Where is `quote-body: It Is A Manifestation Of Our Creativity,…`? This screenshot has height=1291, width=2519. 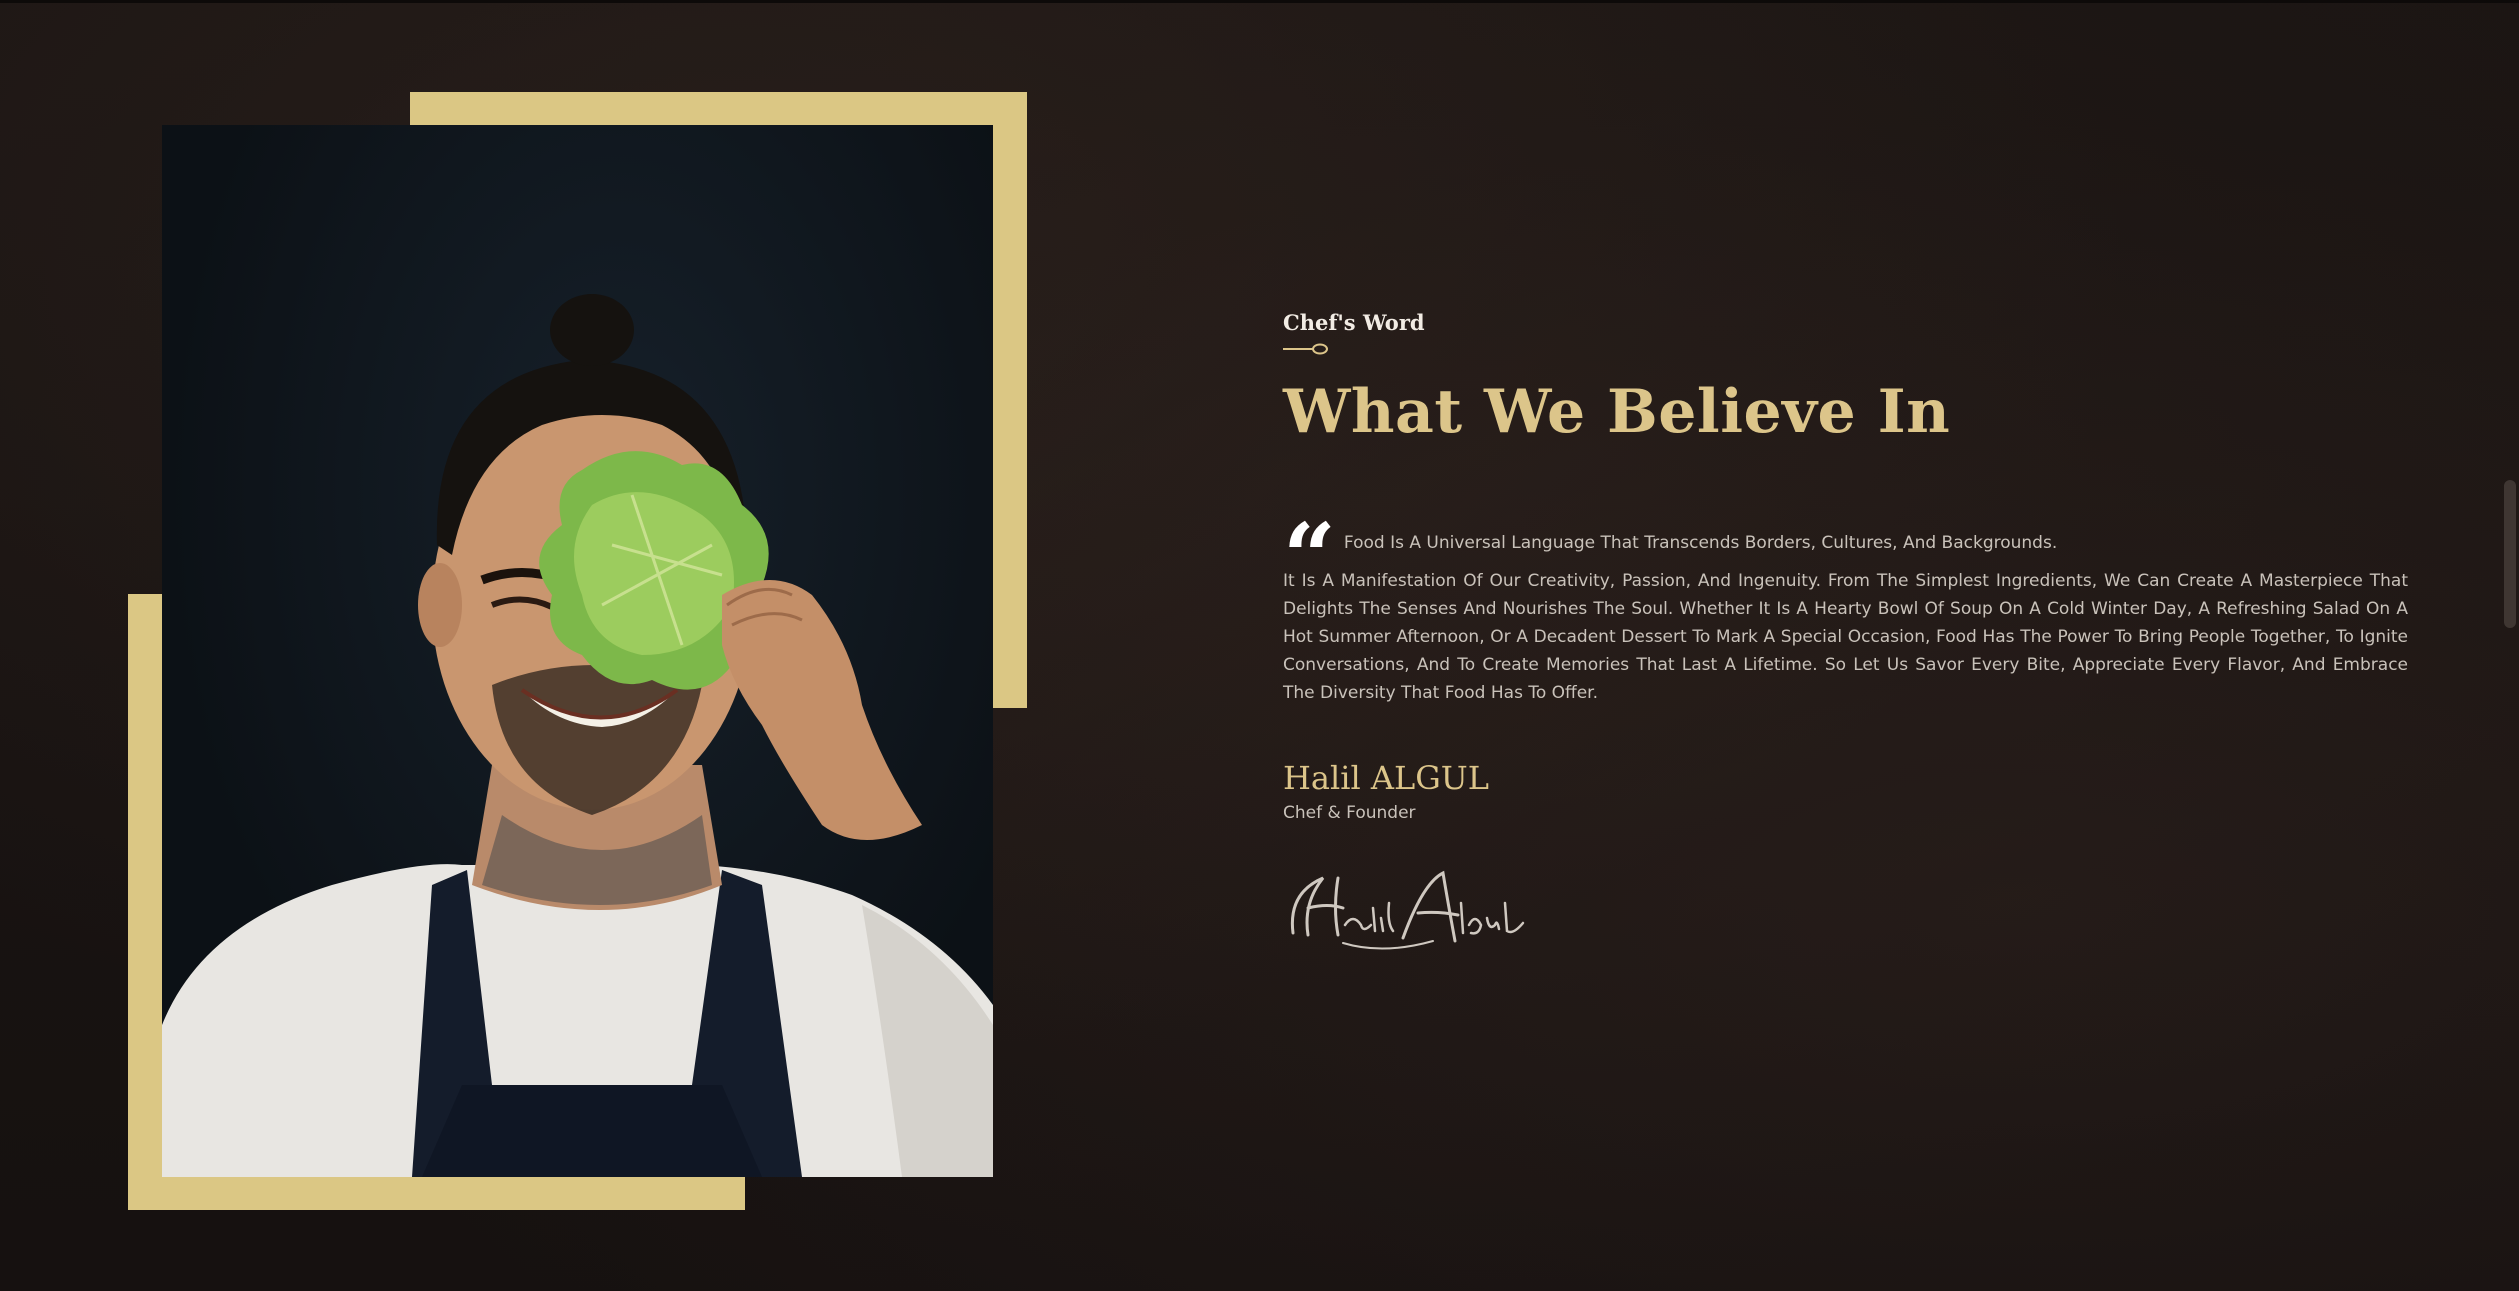 quote-body: It Is A Manifestation Of Our Creativity,… is located at coordinates (1845, 637).